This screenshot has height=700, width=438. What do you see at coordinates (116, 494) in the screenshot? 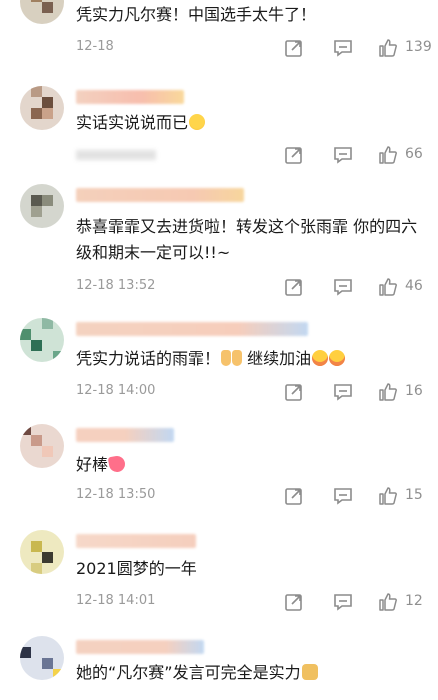
I see `comment-time: 12-18 13:50` at bounding box center [116, 494].